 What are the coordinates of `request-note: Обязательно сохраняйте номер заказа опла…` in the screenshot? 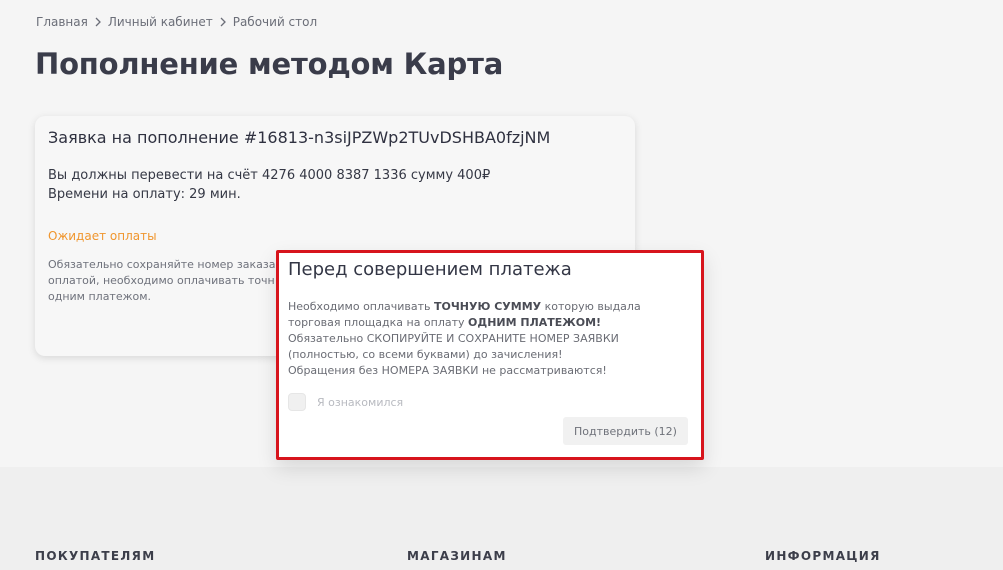 It's located at (162, 280).